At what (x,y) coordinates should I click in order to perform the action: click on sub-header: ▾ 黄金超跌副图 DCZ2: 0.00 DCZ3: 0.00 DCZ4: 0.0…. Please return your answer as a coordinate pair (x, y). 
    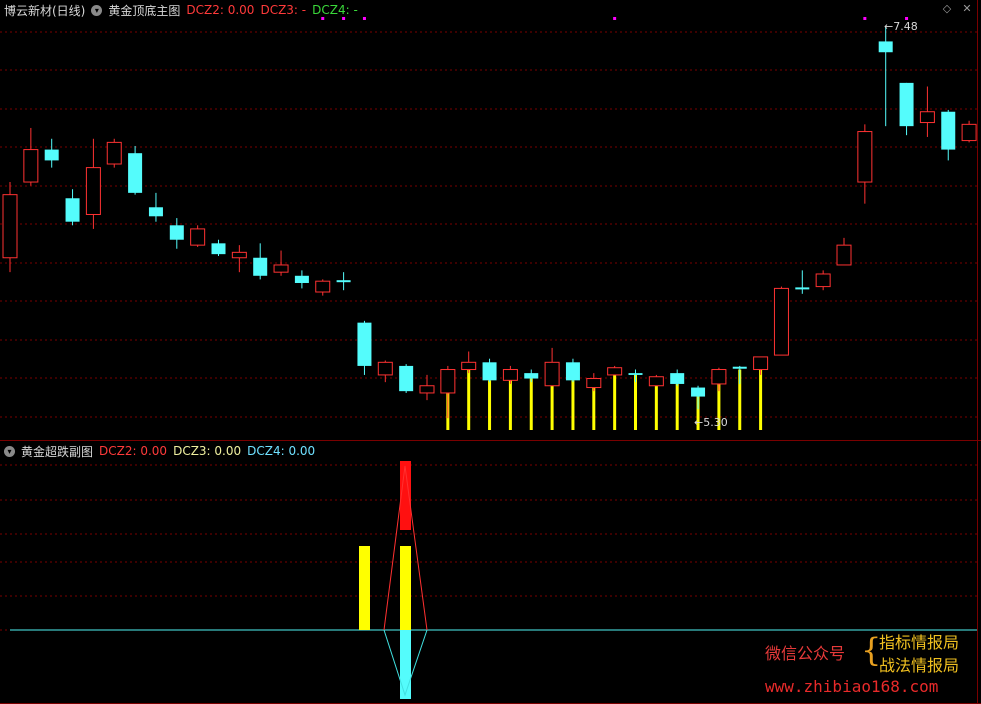
    Looking at the image, I should click on (159, 451).